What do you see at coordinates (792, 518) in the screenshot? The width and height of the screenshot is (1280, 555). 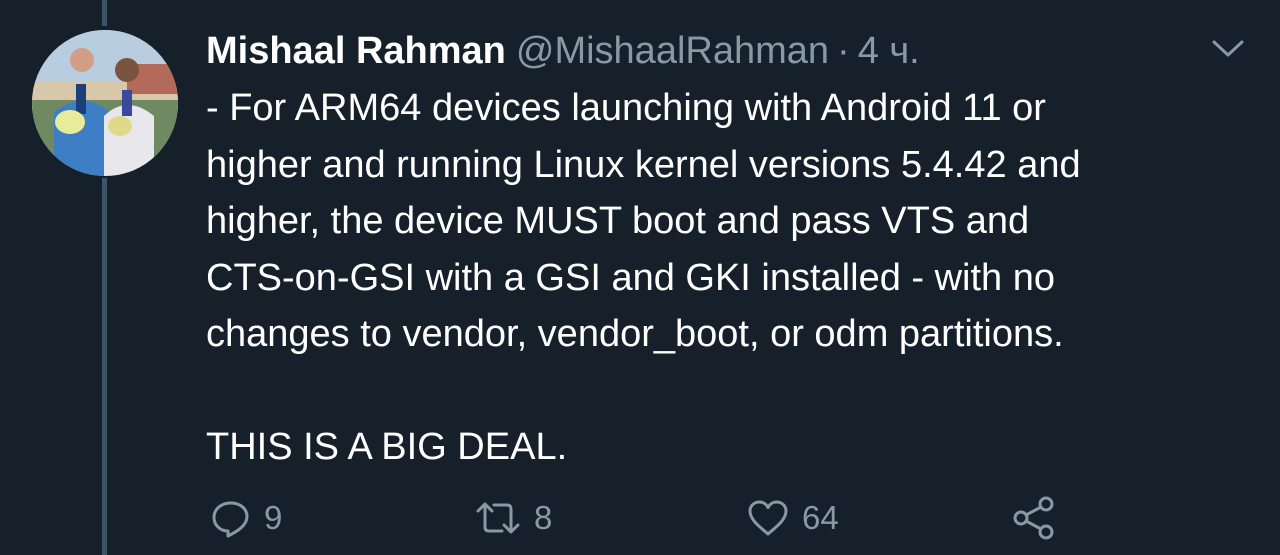 I see `like-button: 64` at bounding box center [792, 518].